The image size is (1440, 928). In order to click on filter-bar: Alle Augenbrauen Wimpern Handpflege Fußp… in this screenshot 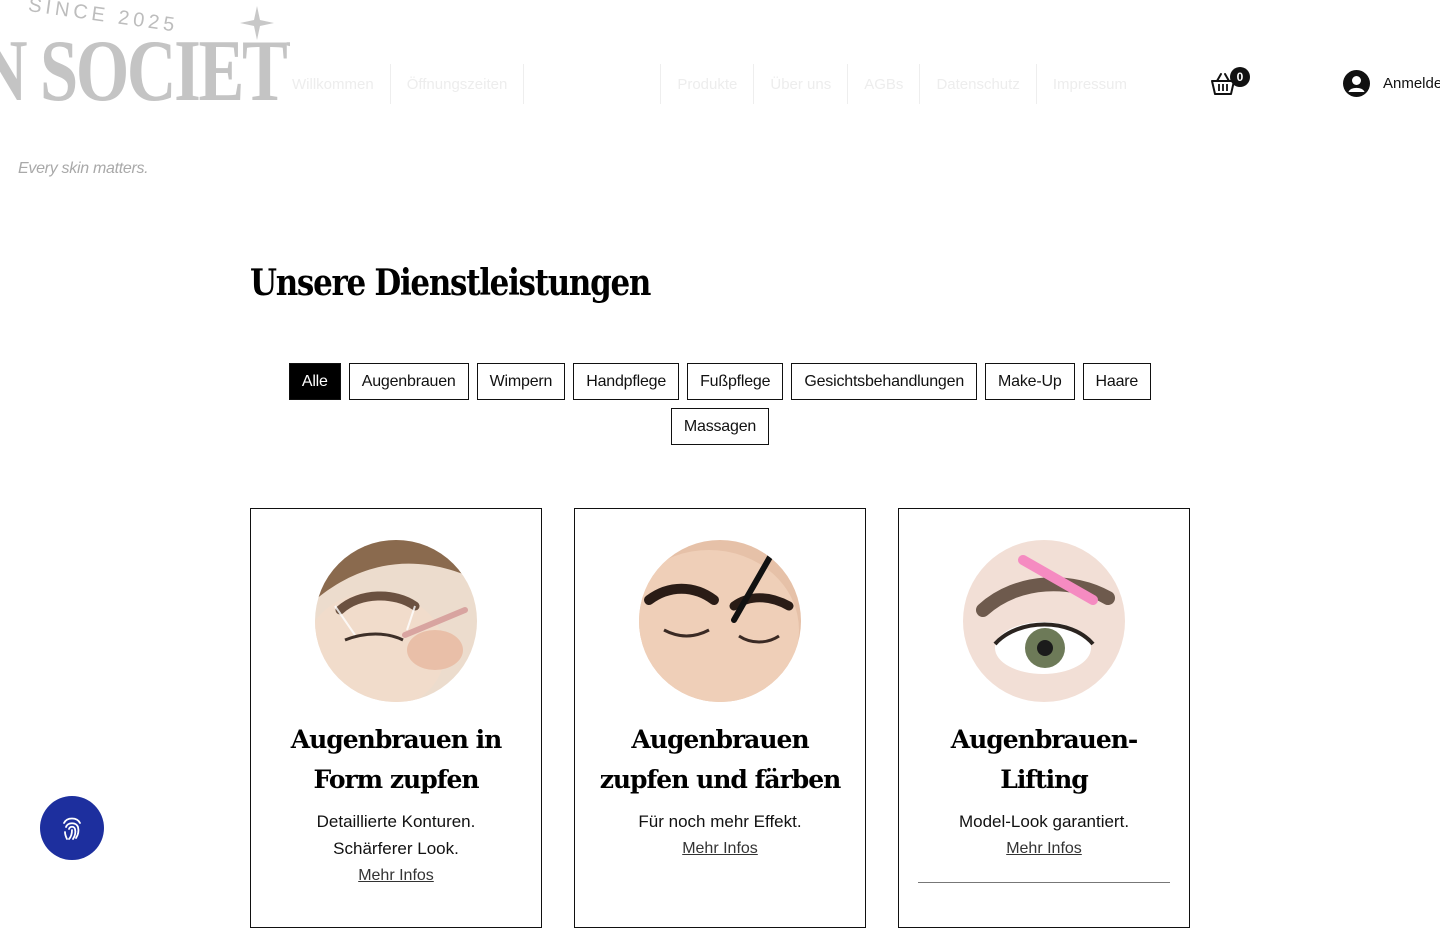, I will do `click(720, 404)`.